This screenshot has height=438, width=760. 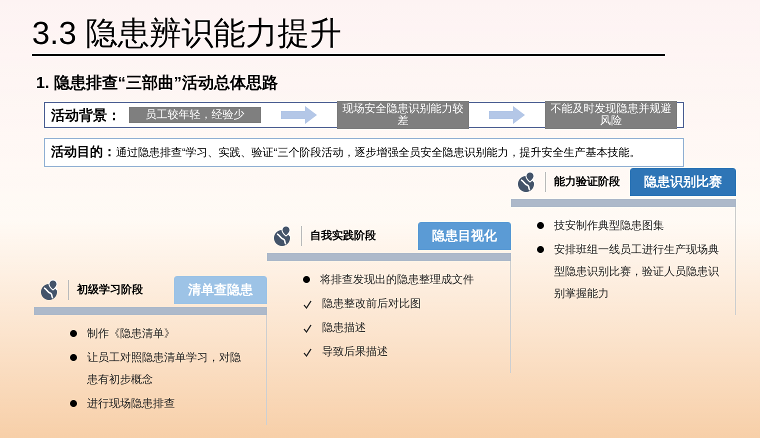 I want to click on list-item-text: 让员工对照隐患清单学习，对隐患有初步概念, so click(x=164, y=369).